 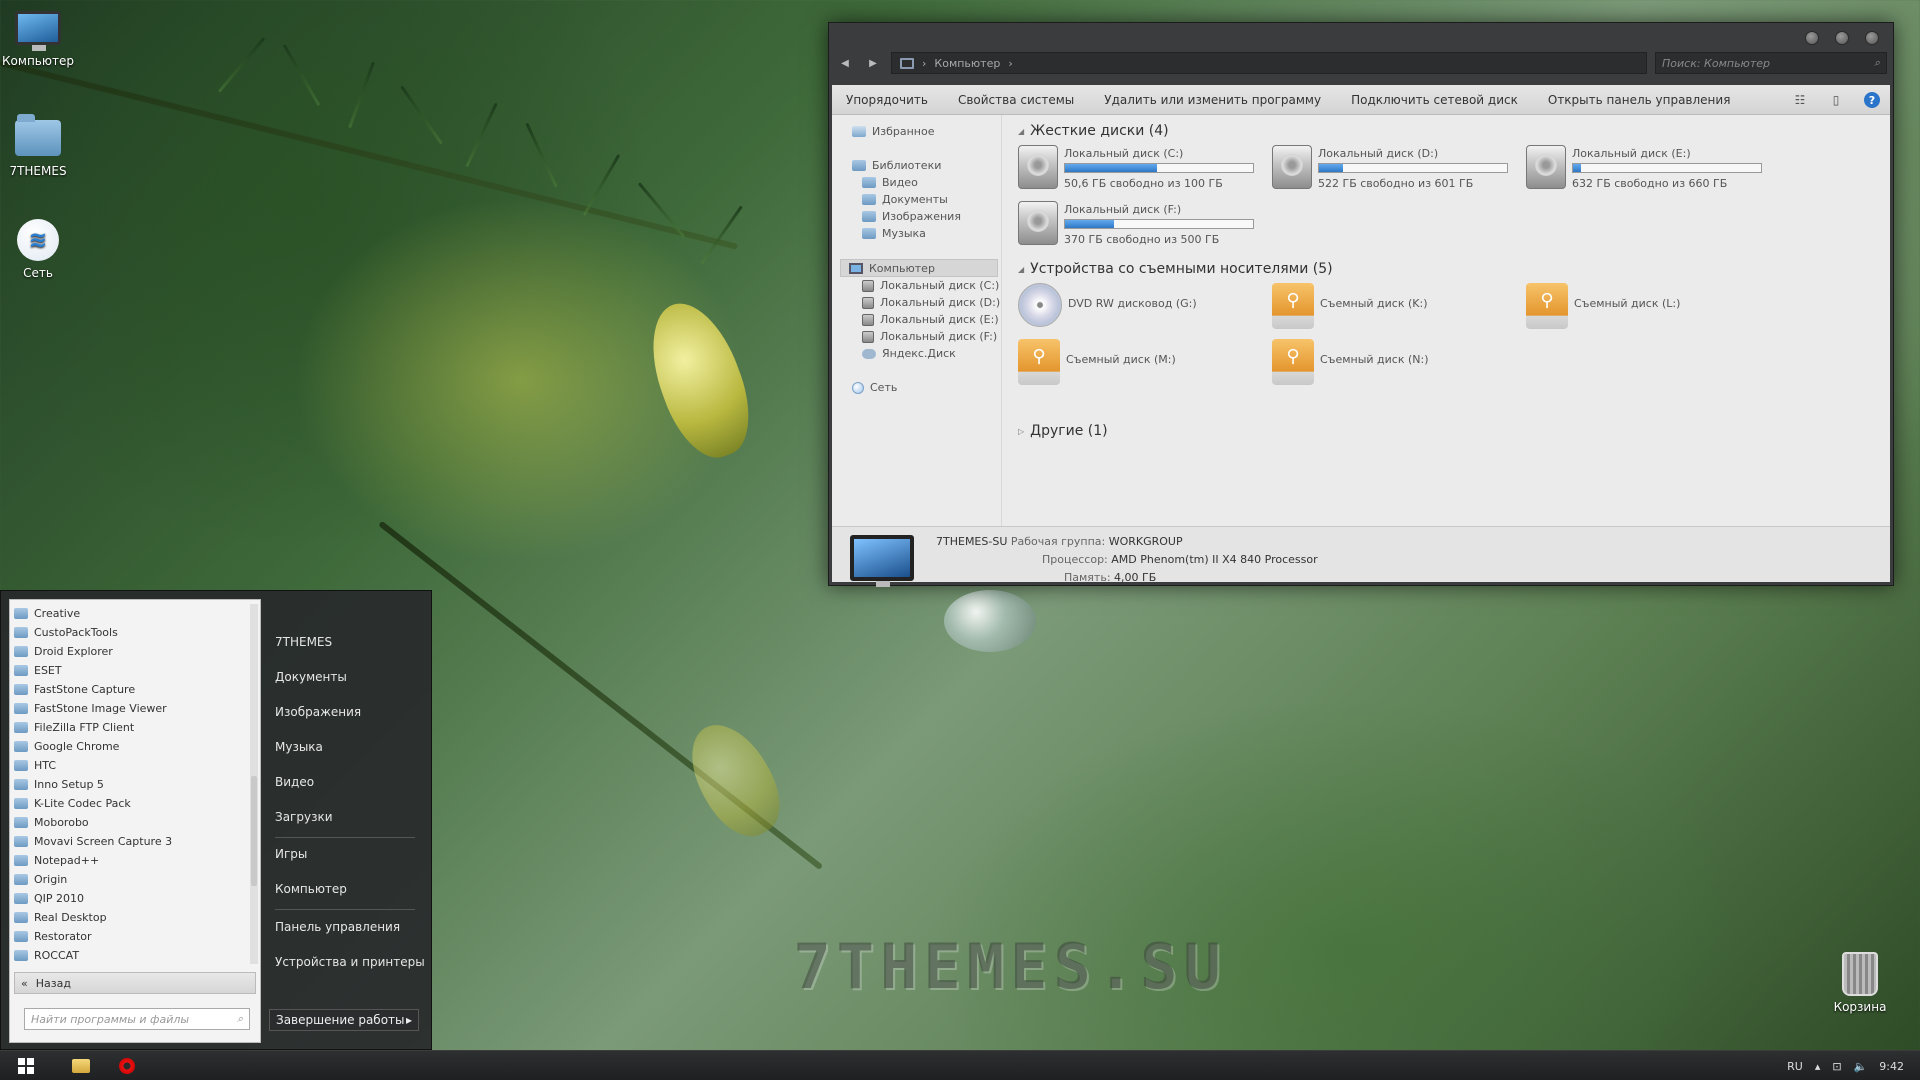 I want to click on removable-tile-n: ⚲ Съемный диск (N:), so click(x=1392, y=363).